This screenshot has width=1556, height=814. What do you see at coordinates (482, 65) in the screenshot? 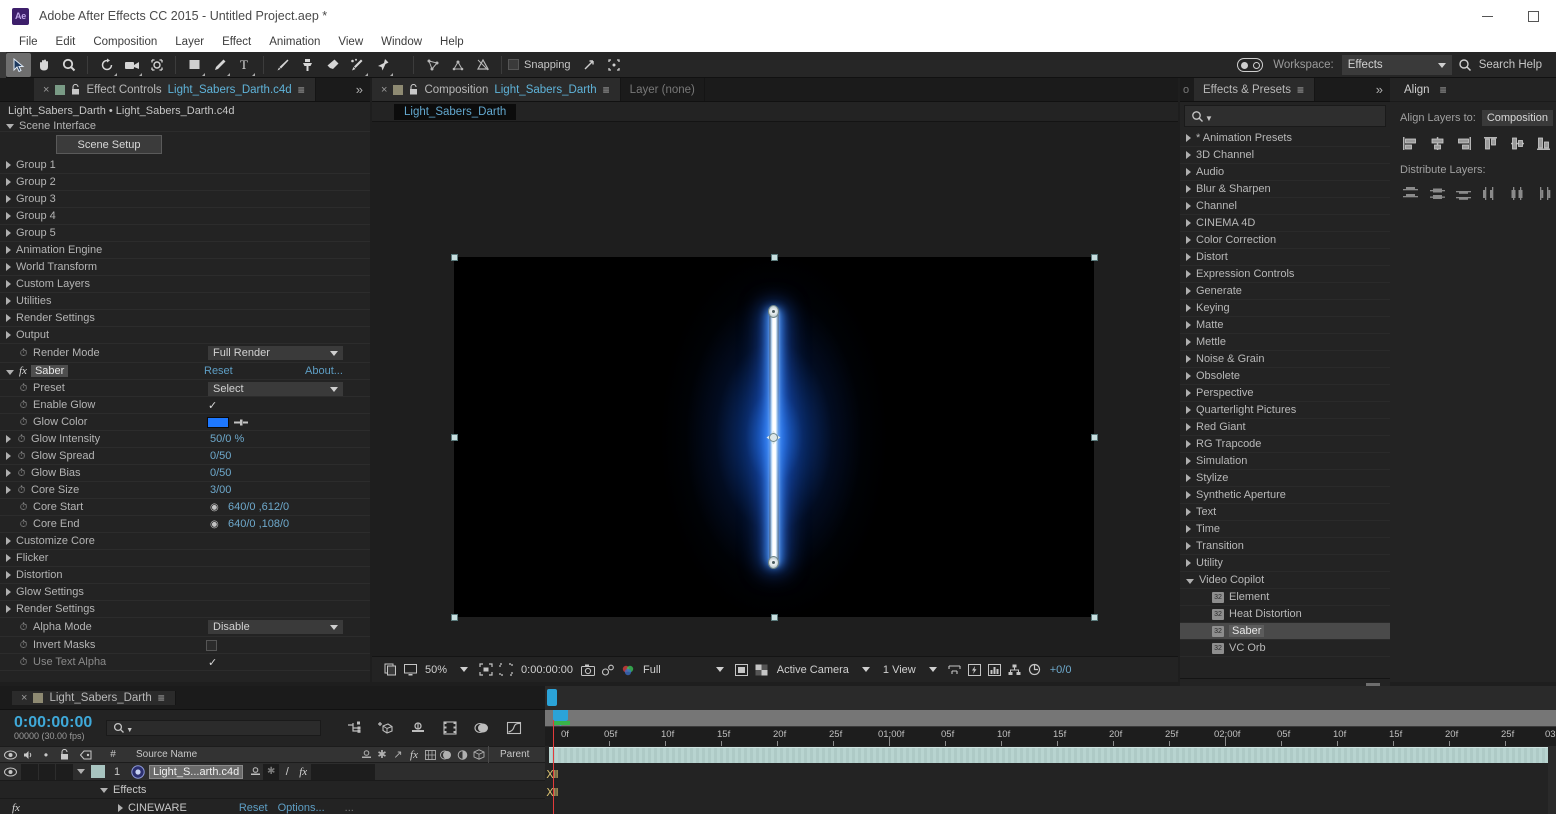
I see `puppet-overlap-icon` at bounding box center [482, 65].